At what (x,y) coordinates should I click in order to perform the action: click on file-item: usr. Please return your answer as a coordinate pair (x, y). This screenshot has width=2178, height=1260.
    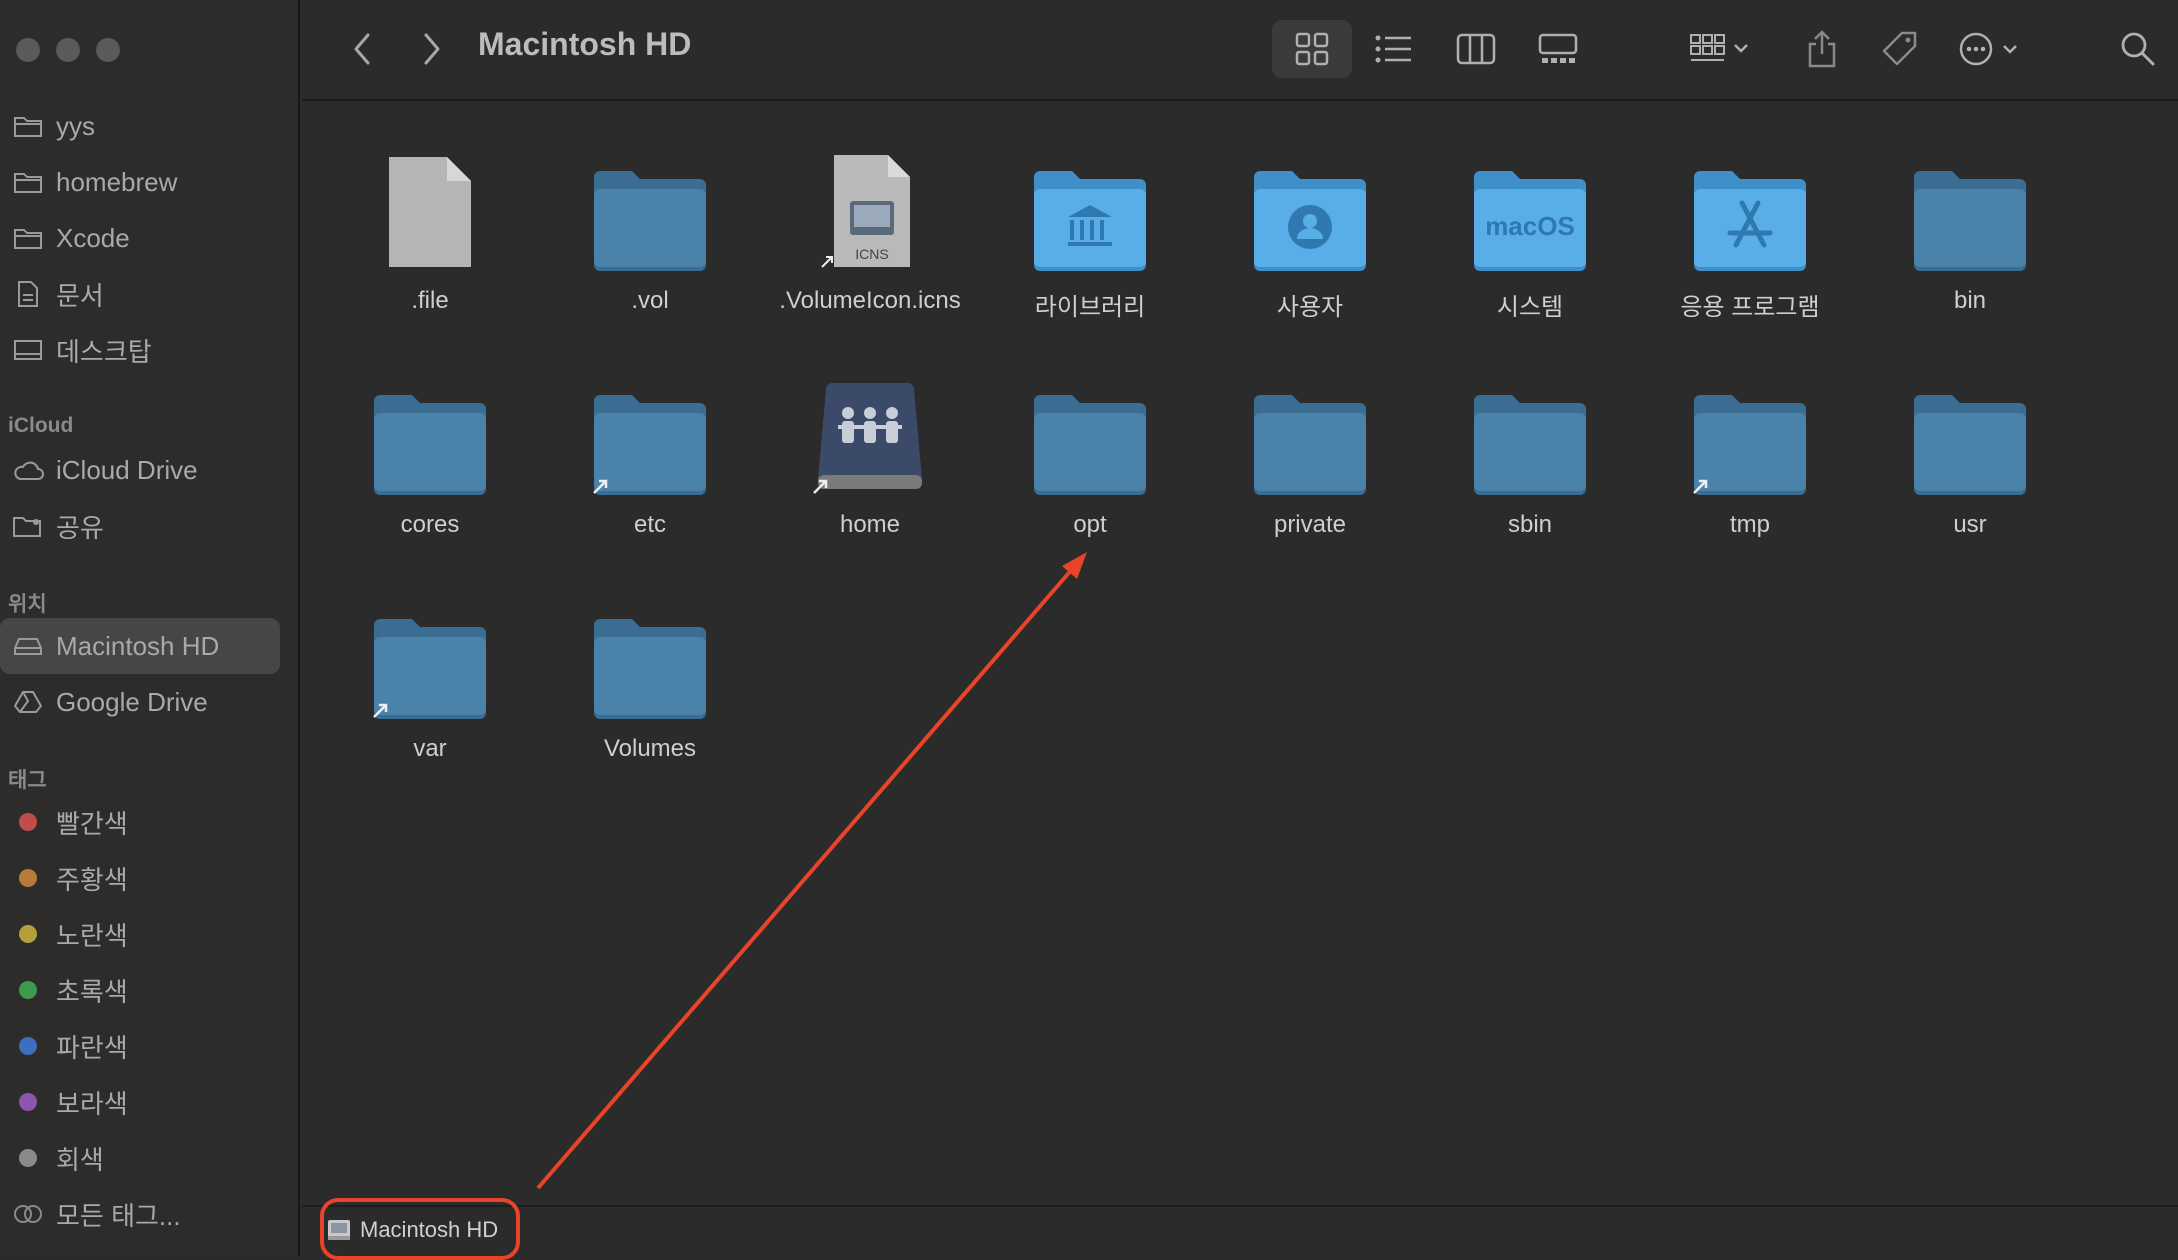
    Looking at the image, I should click on (1970, 455).